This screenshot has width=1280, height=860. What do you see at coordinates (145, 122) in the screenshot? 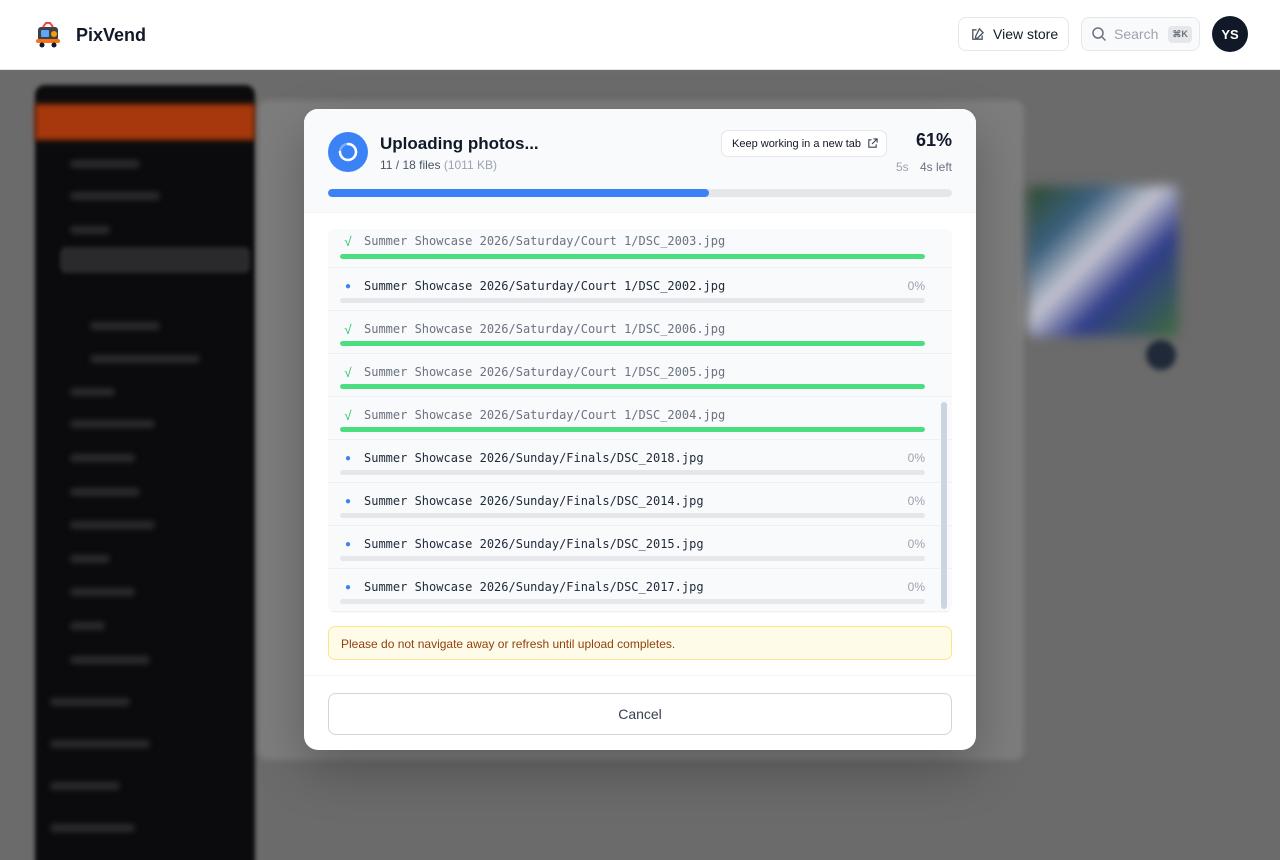
I see `background-sidebar-active` at bounding box center [145, 122].